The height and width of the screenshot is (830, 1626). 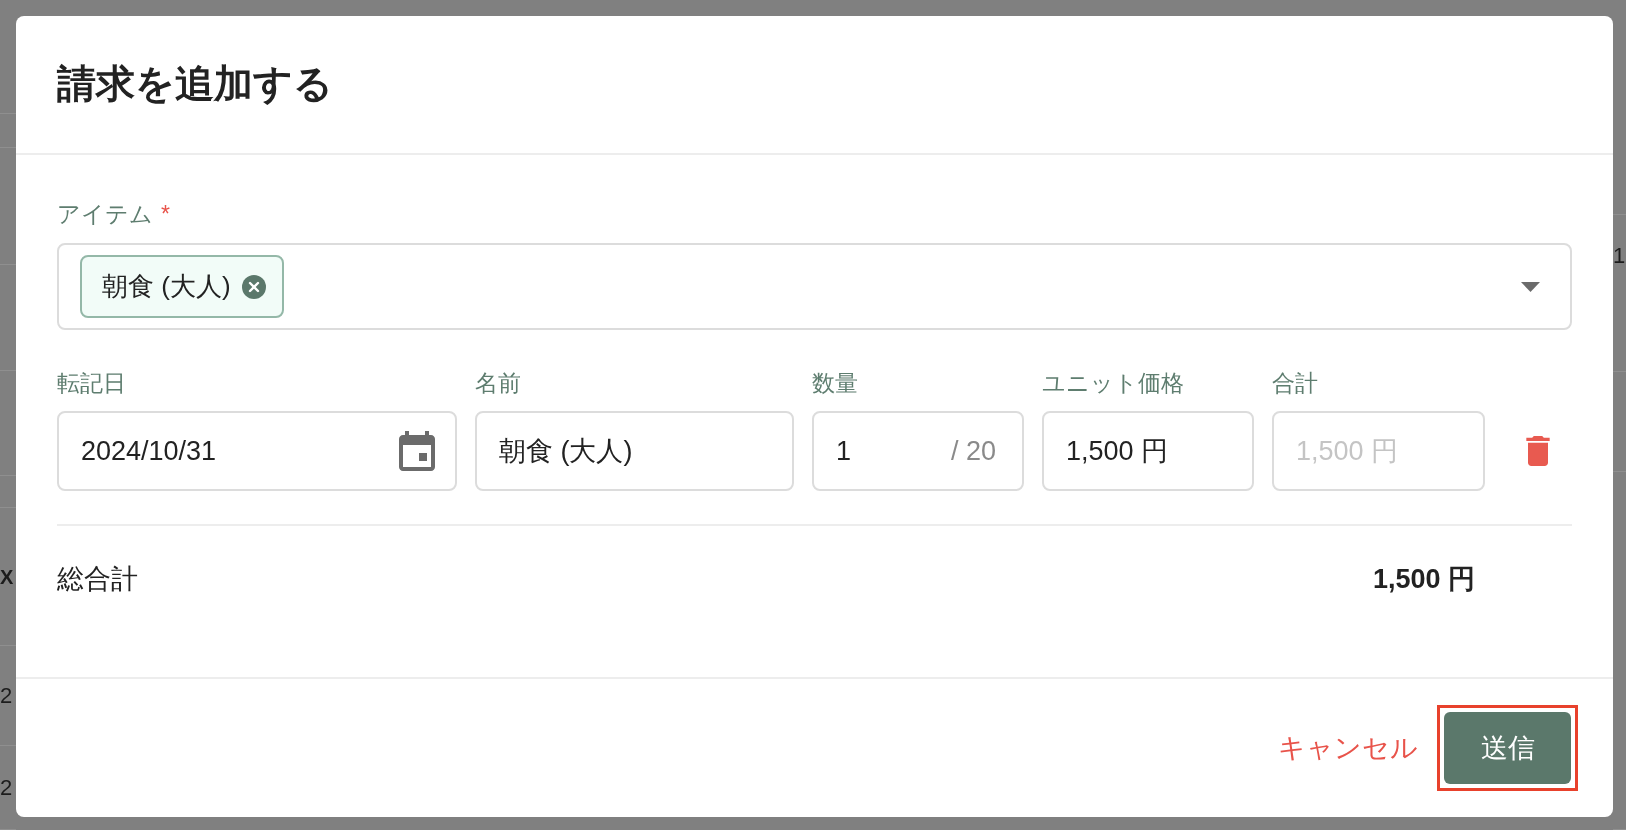 I want to click on field-label: 転記日, so click(x=92, y=383).